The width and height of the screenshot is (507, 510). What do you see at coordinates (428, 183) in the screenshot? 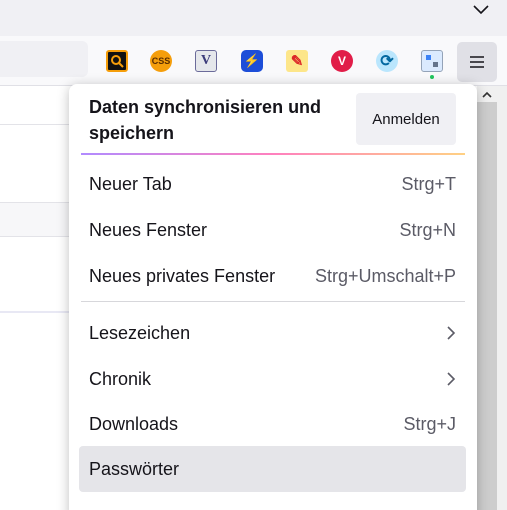
I see `menu-item-shortcut: Strg+T` at bounding box center [428, 183].